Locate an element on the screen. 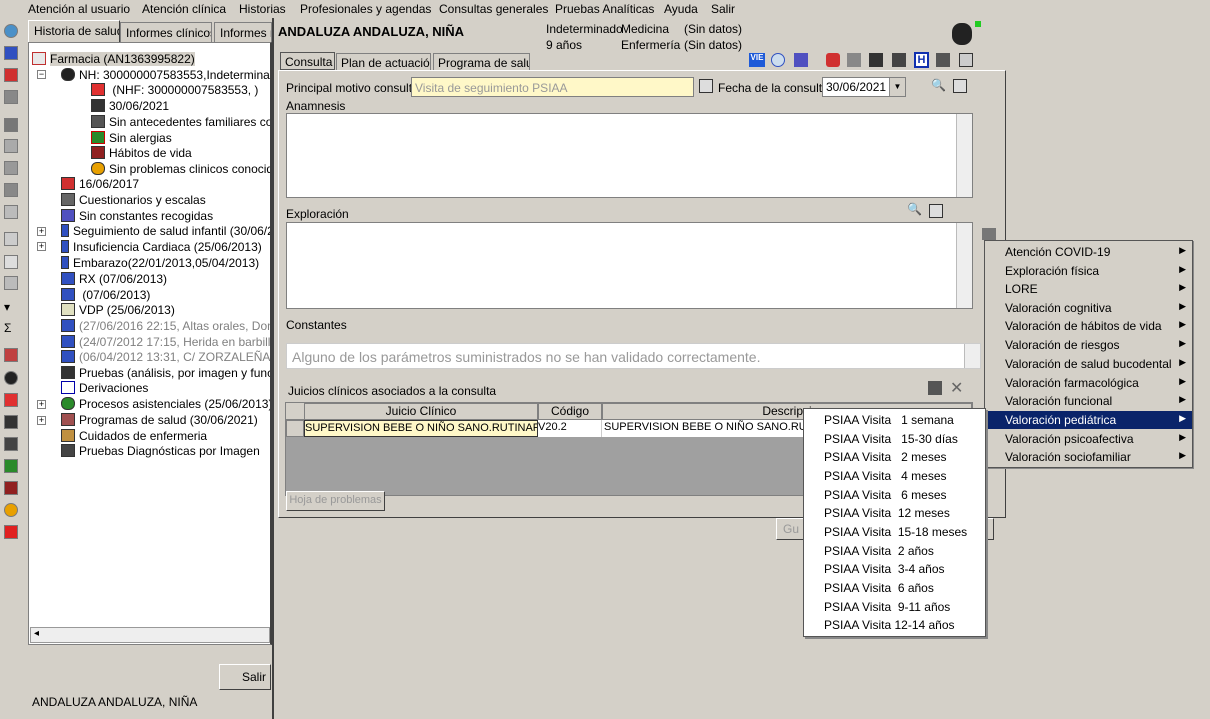 The height and width of the screenshot is (719, 1210). menu-item-habitos-vida: Valoración de hábitos de vida ▶ is located at coordinates (1088, 326).